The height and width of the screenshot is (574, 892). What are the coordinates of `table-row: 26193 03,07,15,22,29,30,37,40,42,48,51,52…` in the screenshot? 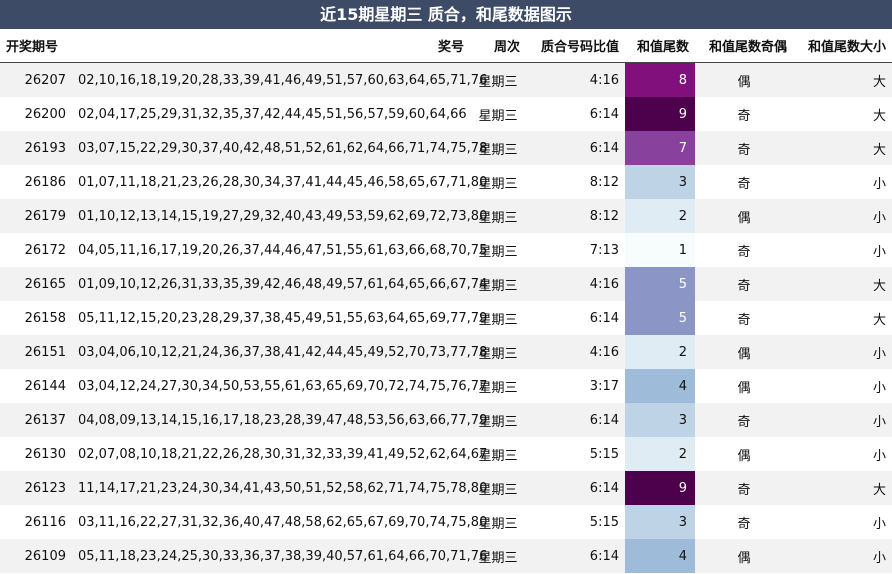 It's located at (446, 148).